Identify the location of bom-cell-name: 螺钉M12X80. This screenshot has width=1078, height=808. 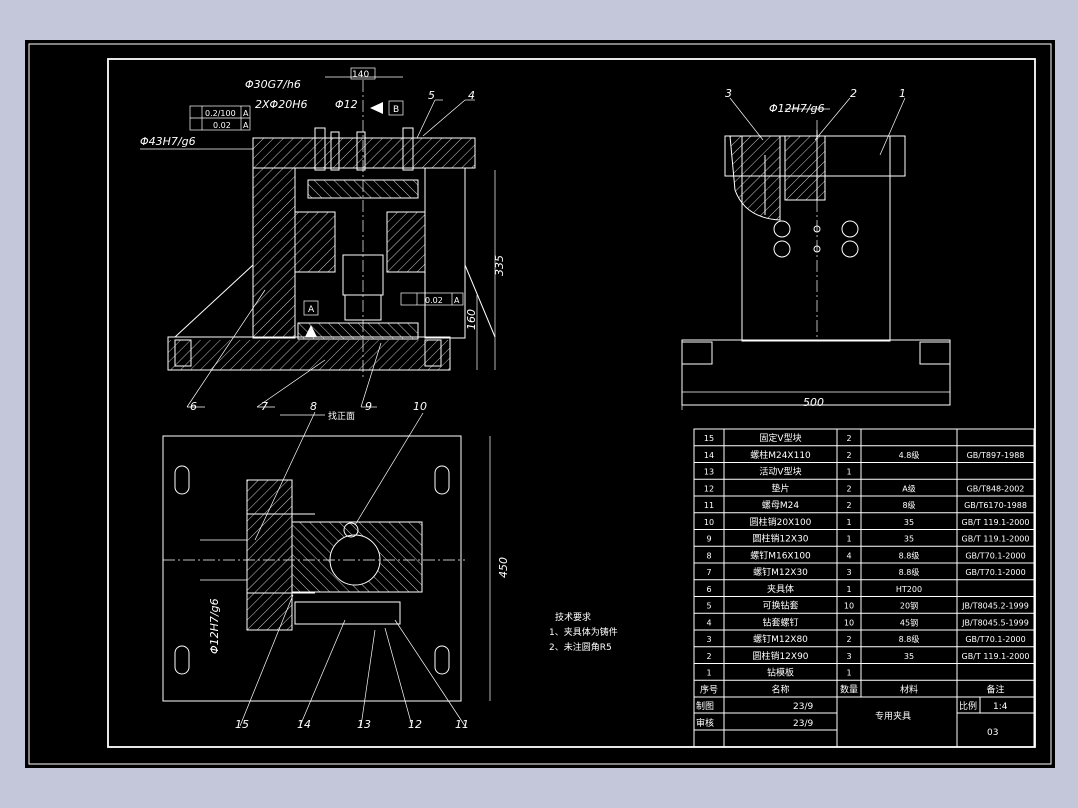
(780, 639).